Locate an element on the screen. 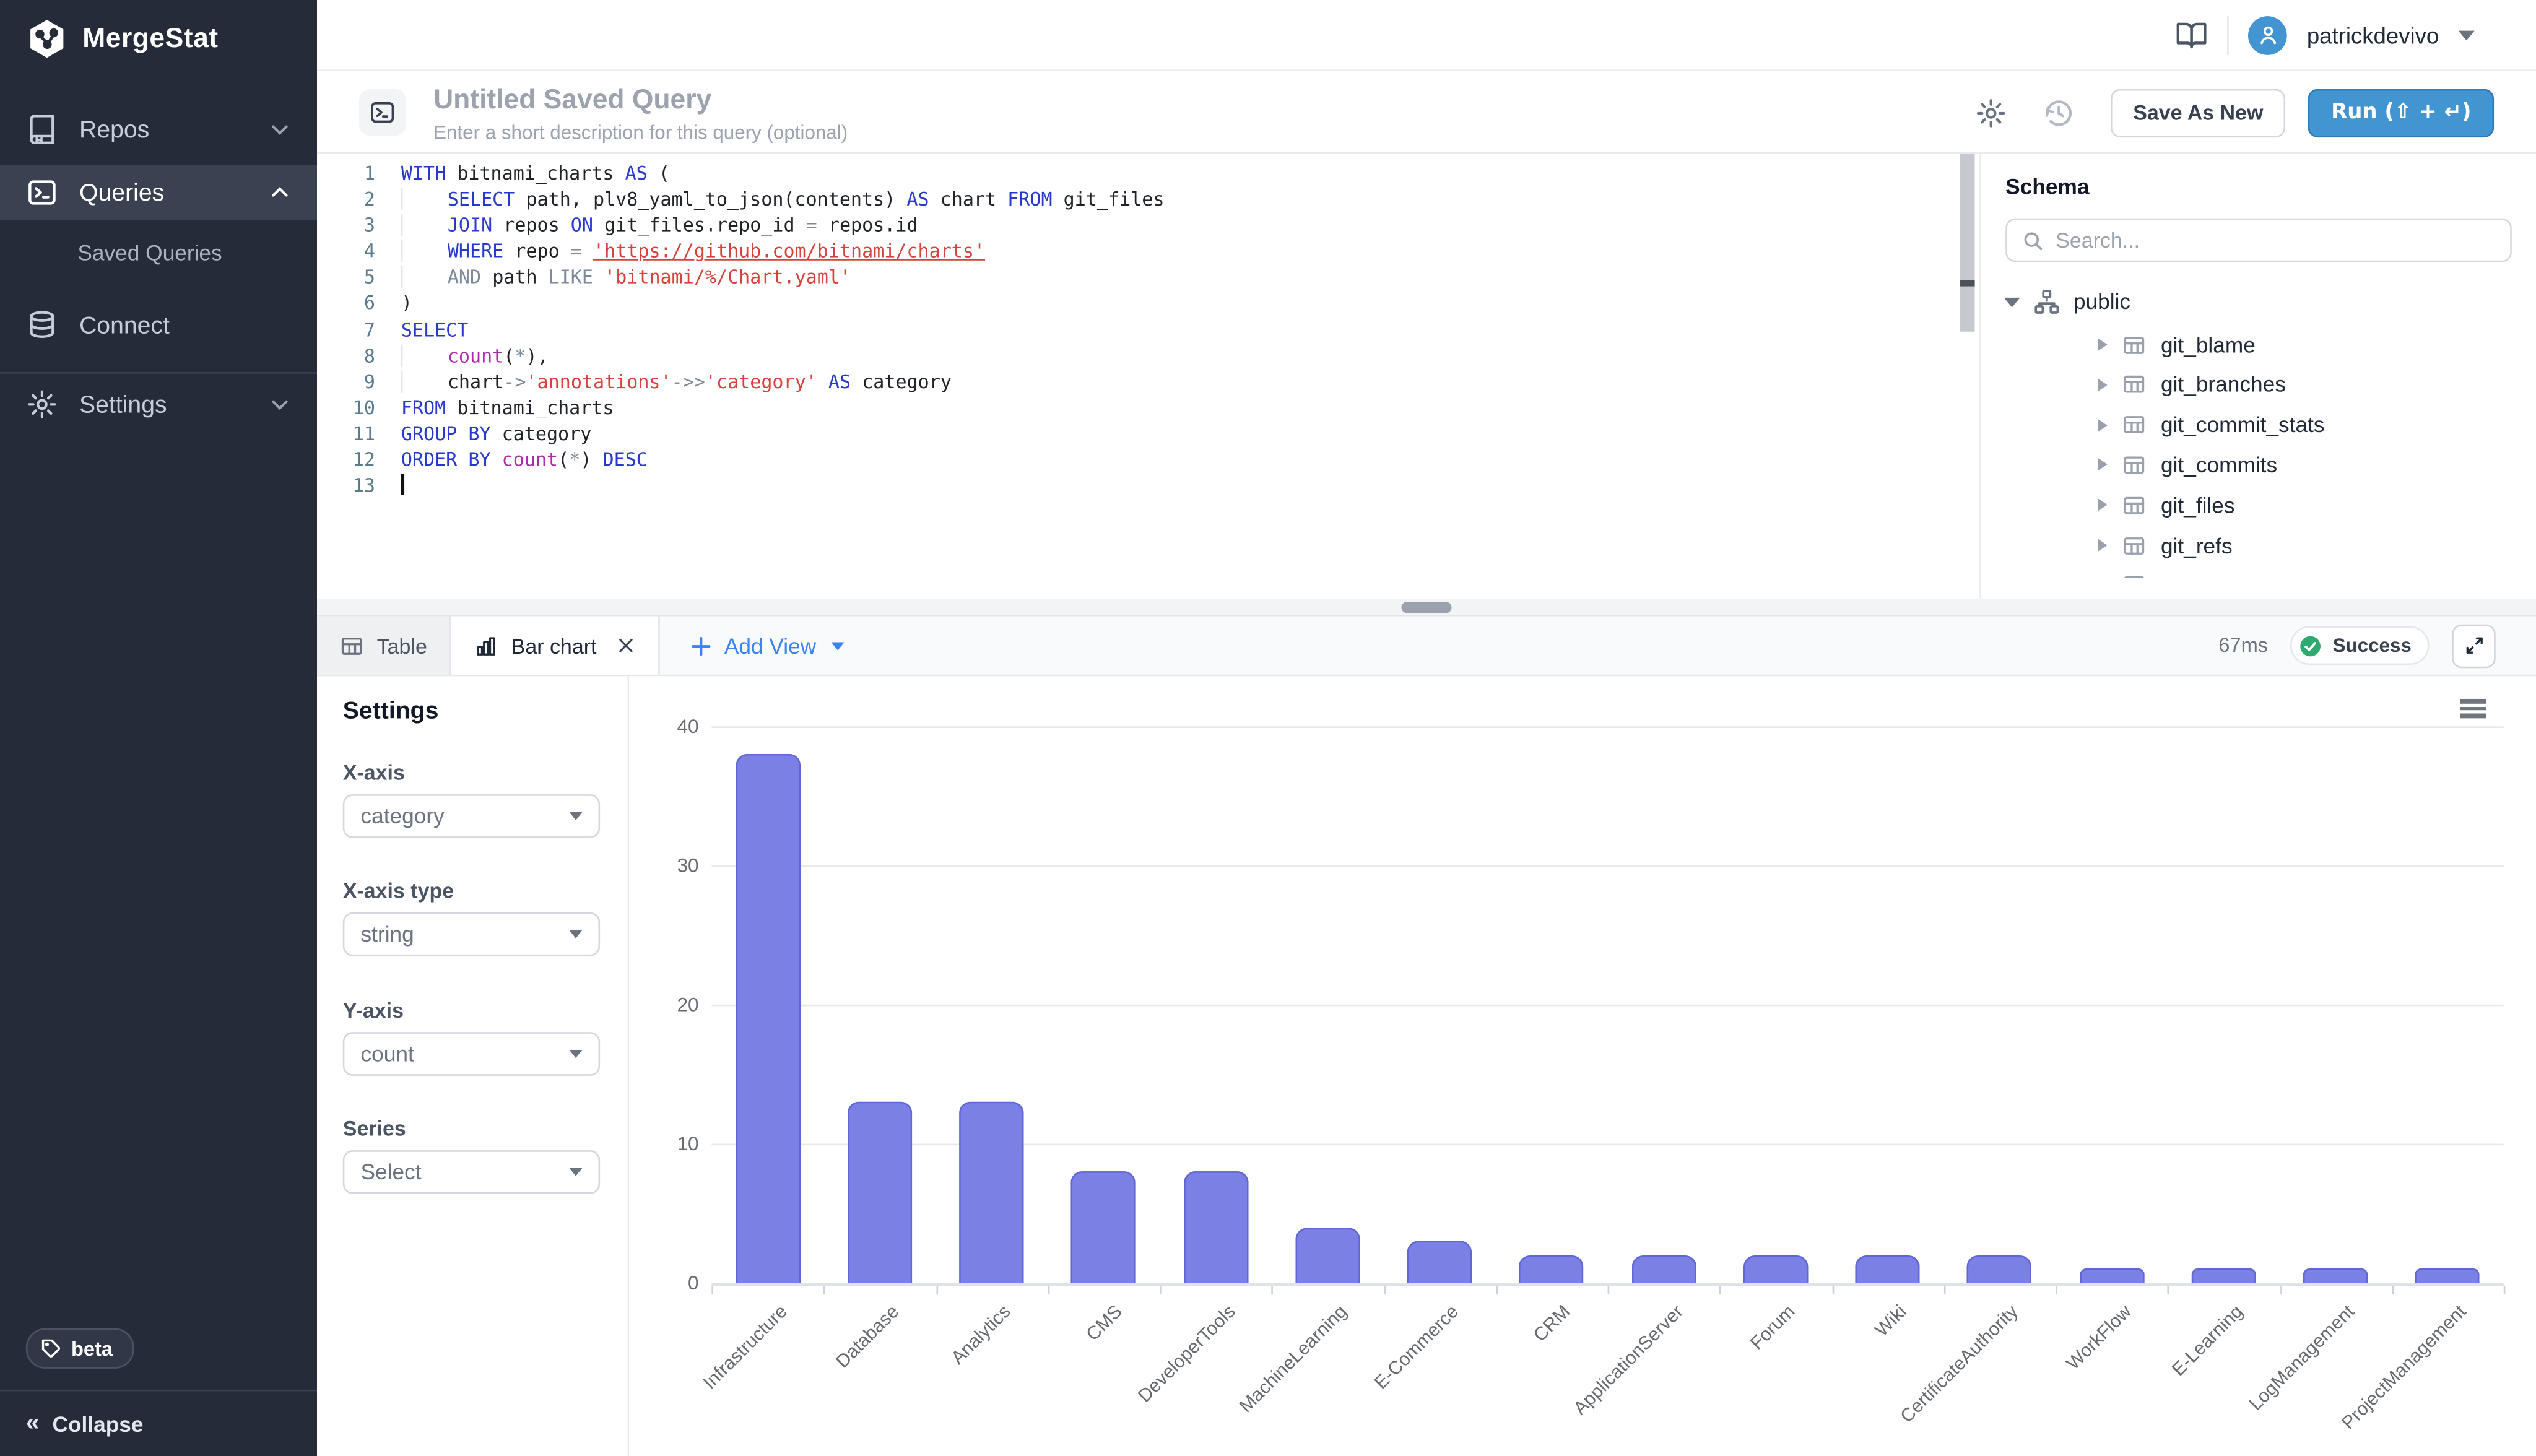  mergestat-logo-icon is located at coordinates (47, 39).